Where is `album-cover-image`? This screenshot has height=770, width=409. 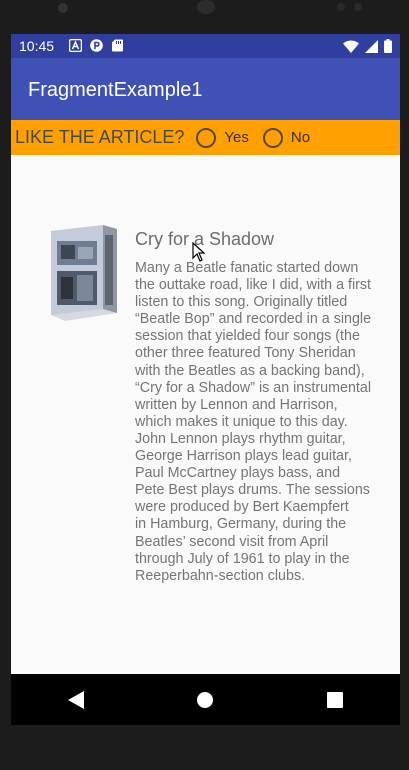 album-cover-image is located at coordinates (84, 273).